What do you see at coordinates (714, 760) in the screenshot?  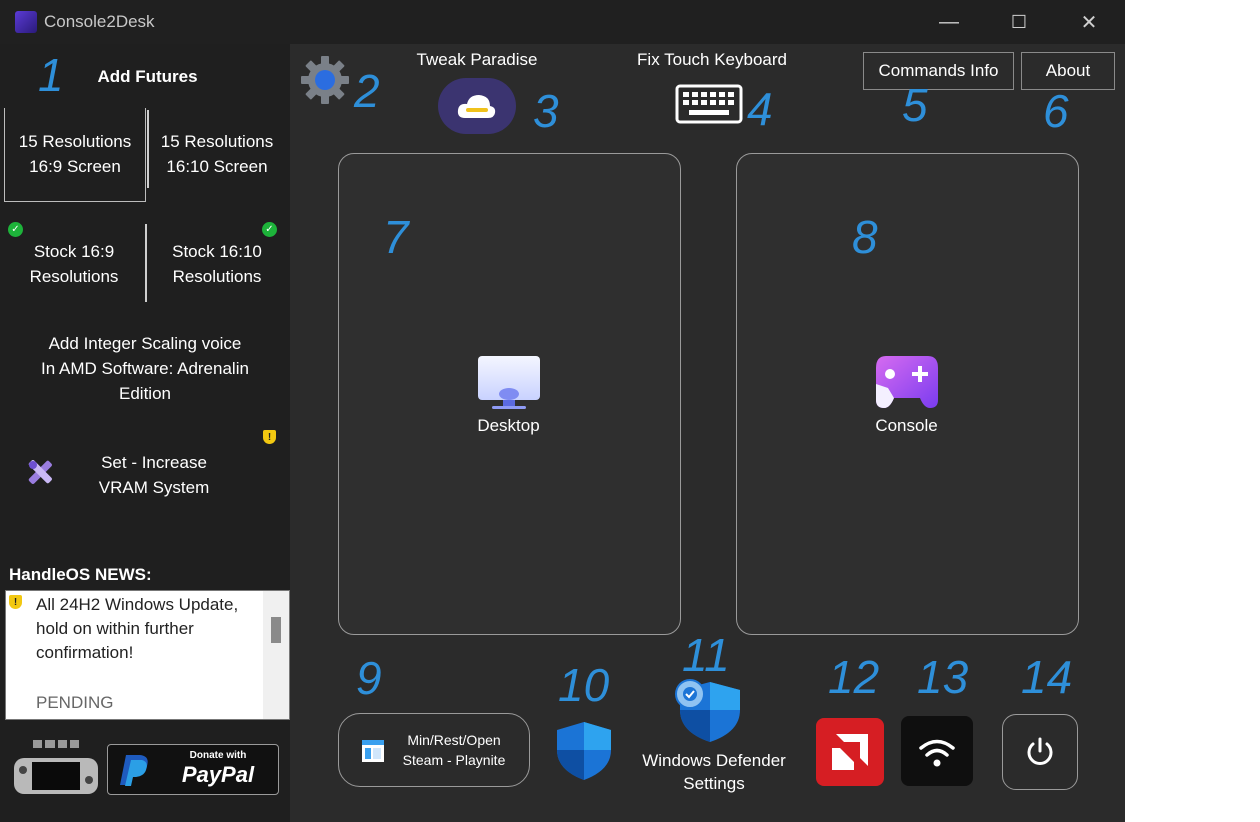 I see `defender-label-line1: Windows Defender` at bounding box center [714, 760].